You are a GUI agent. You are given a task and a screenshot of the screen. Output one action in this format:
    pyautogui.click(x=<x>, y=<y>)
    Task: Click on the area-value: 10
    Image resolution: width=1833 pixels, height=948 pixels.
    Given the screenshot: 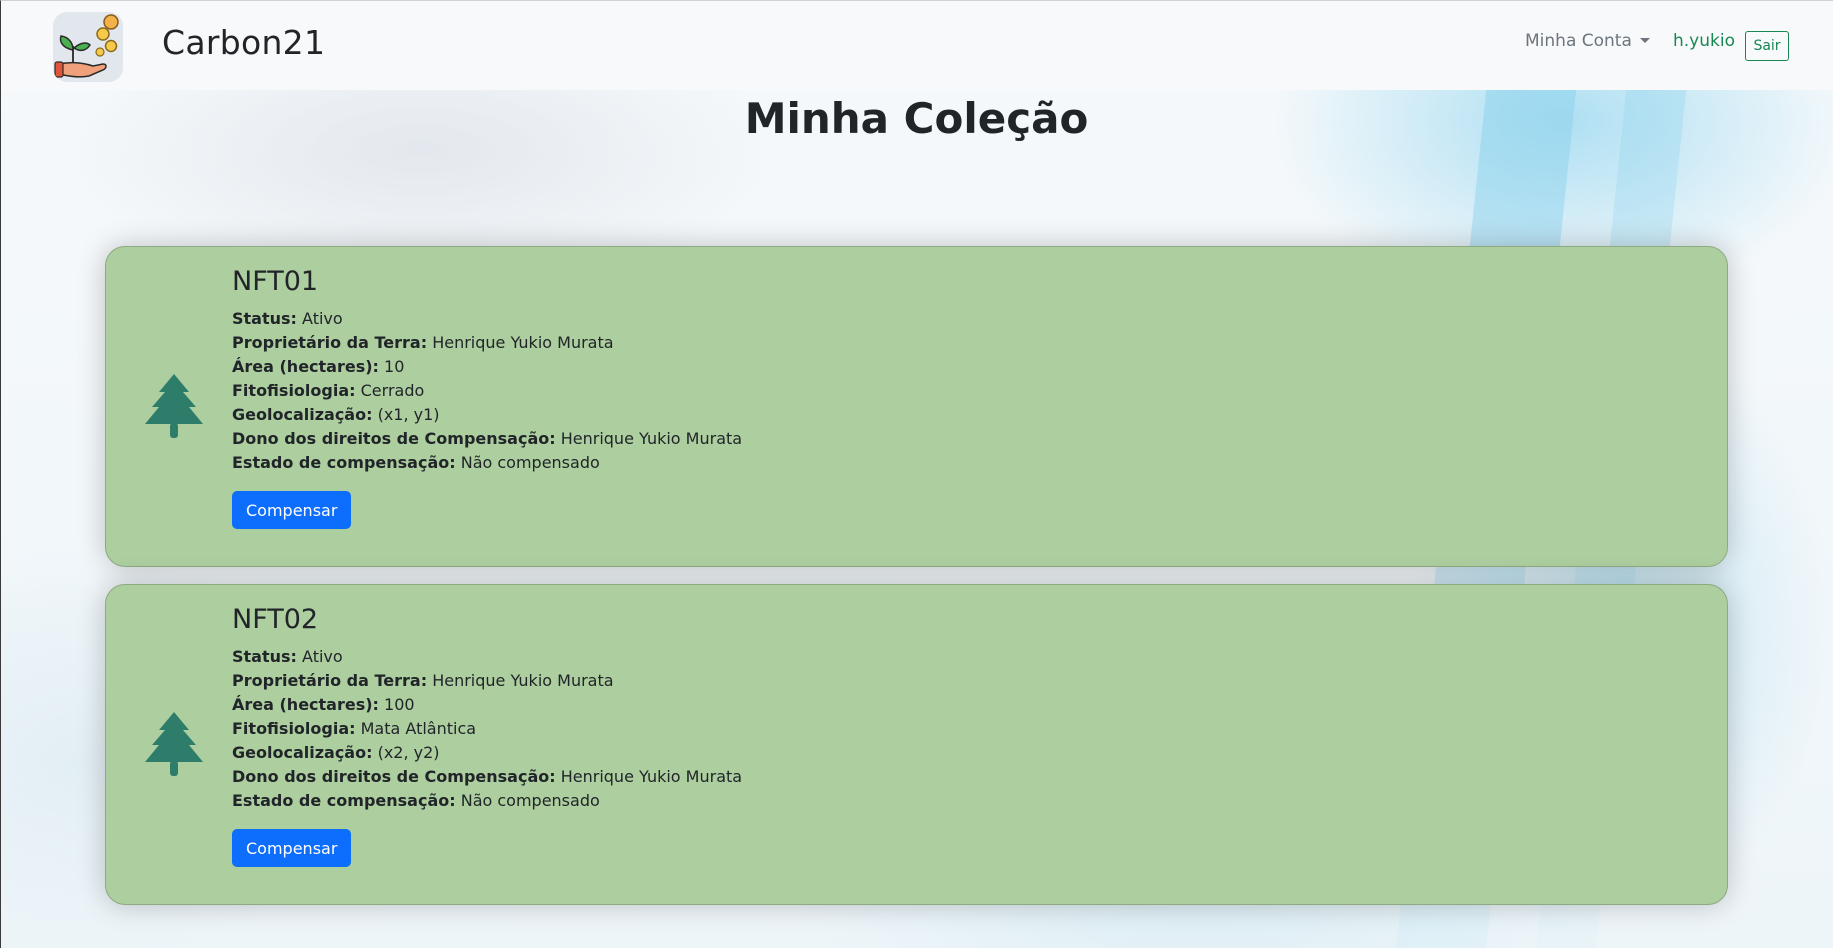 What is the action you would take?
    pyautogui.click(x=394, y=366)
    